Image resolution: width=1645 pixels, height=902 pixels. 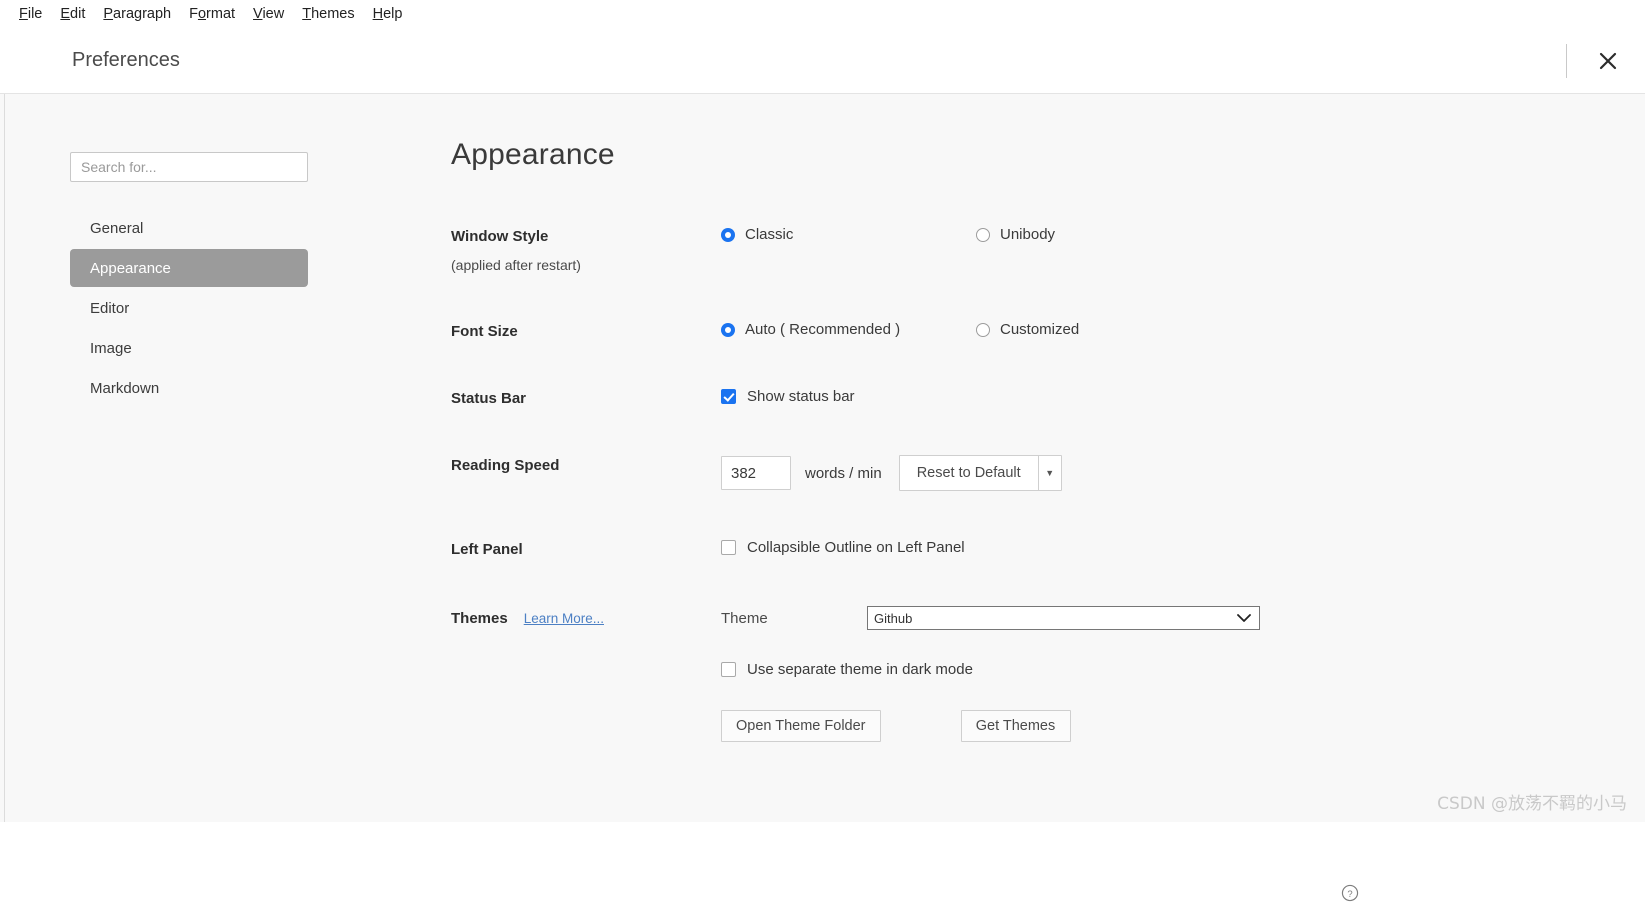 I want to click on reading-speed-input, so click(x=756, y=473).